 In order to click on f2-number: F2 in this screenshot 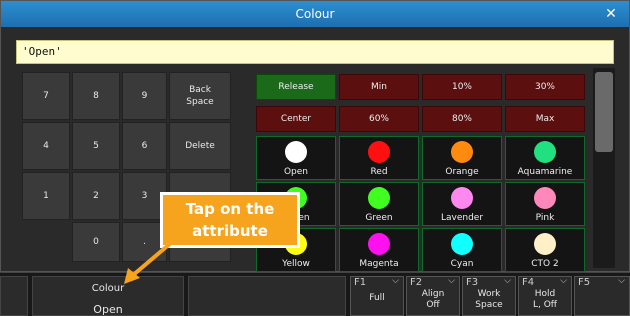, I will do `click(416, 282)`.